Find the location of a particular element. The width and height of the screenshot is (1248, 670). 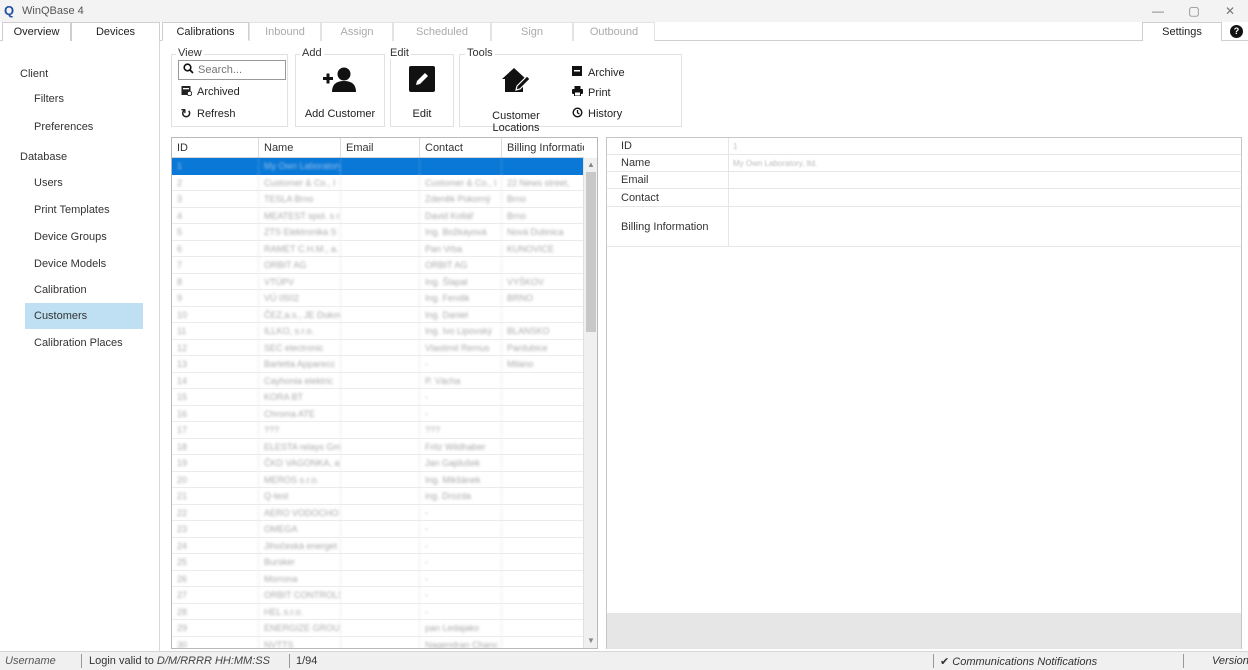

status-separator is located at coordinates (81, 661).